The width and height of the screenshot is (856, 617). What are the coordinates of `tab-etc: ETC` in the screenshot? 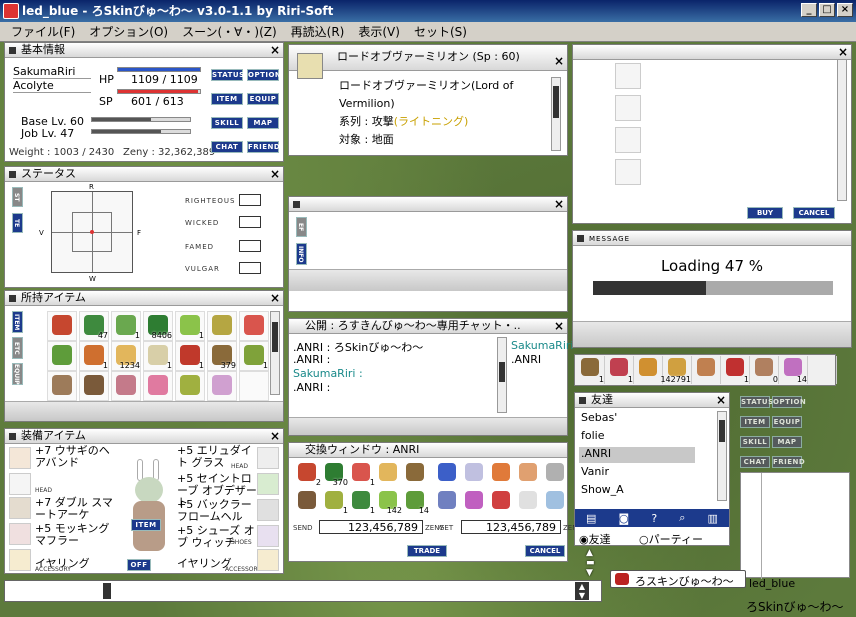 It's located at (17, 348).